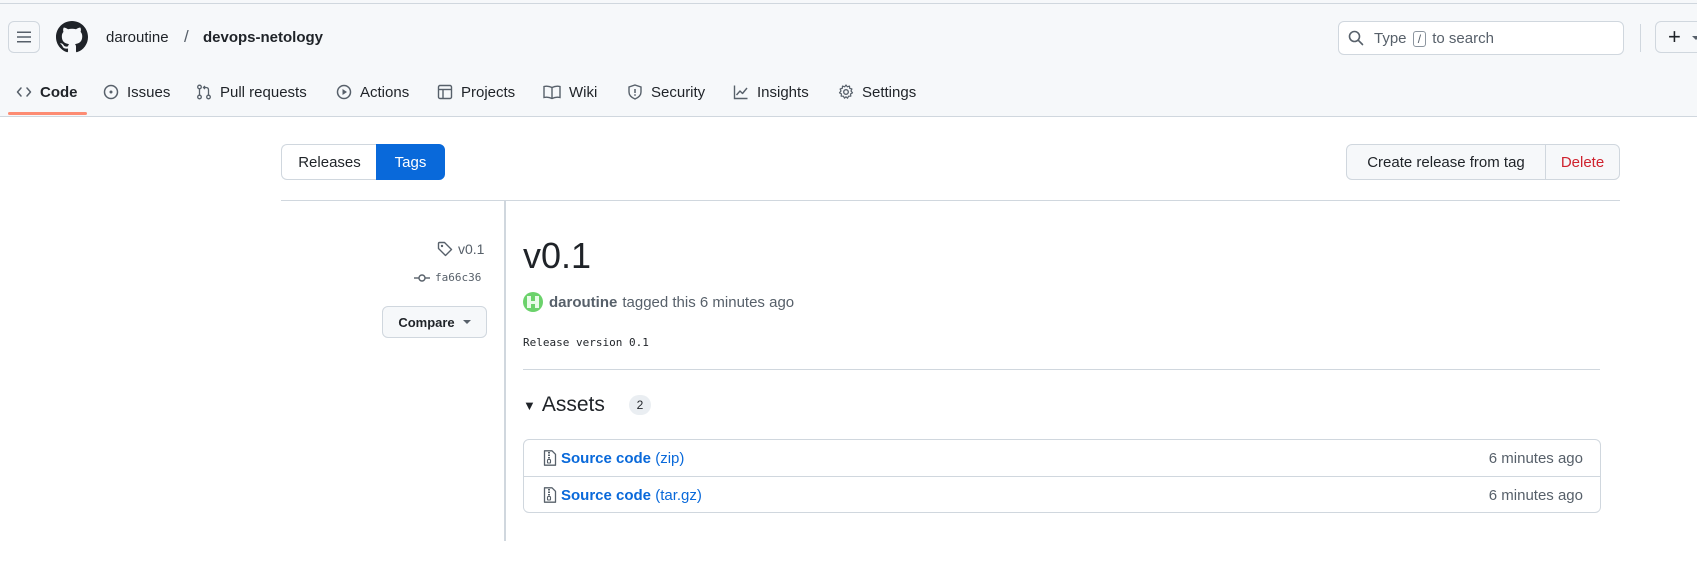  Describe the element at coordinates (1419, 39) in the screenshot. I see `search-shortcut-key: /` at that location.